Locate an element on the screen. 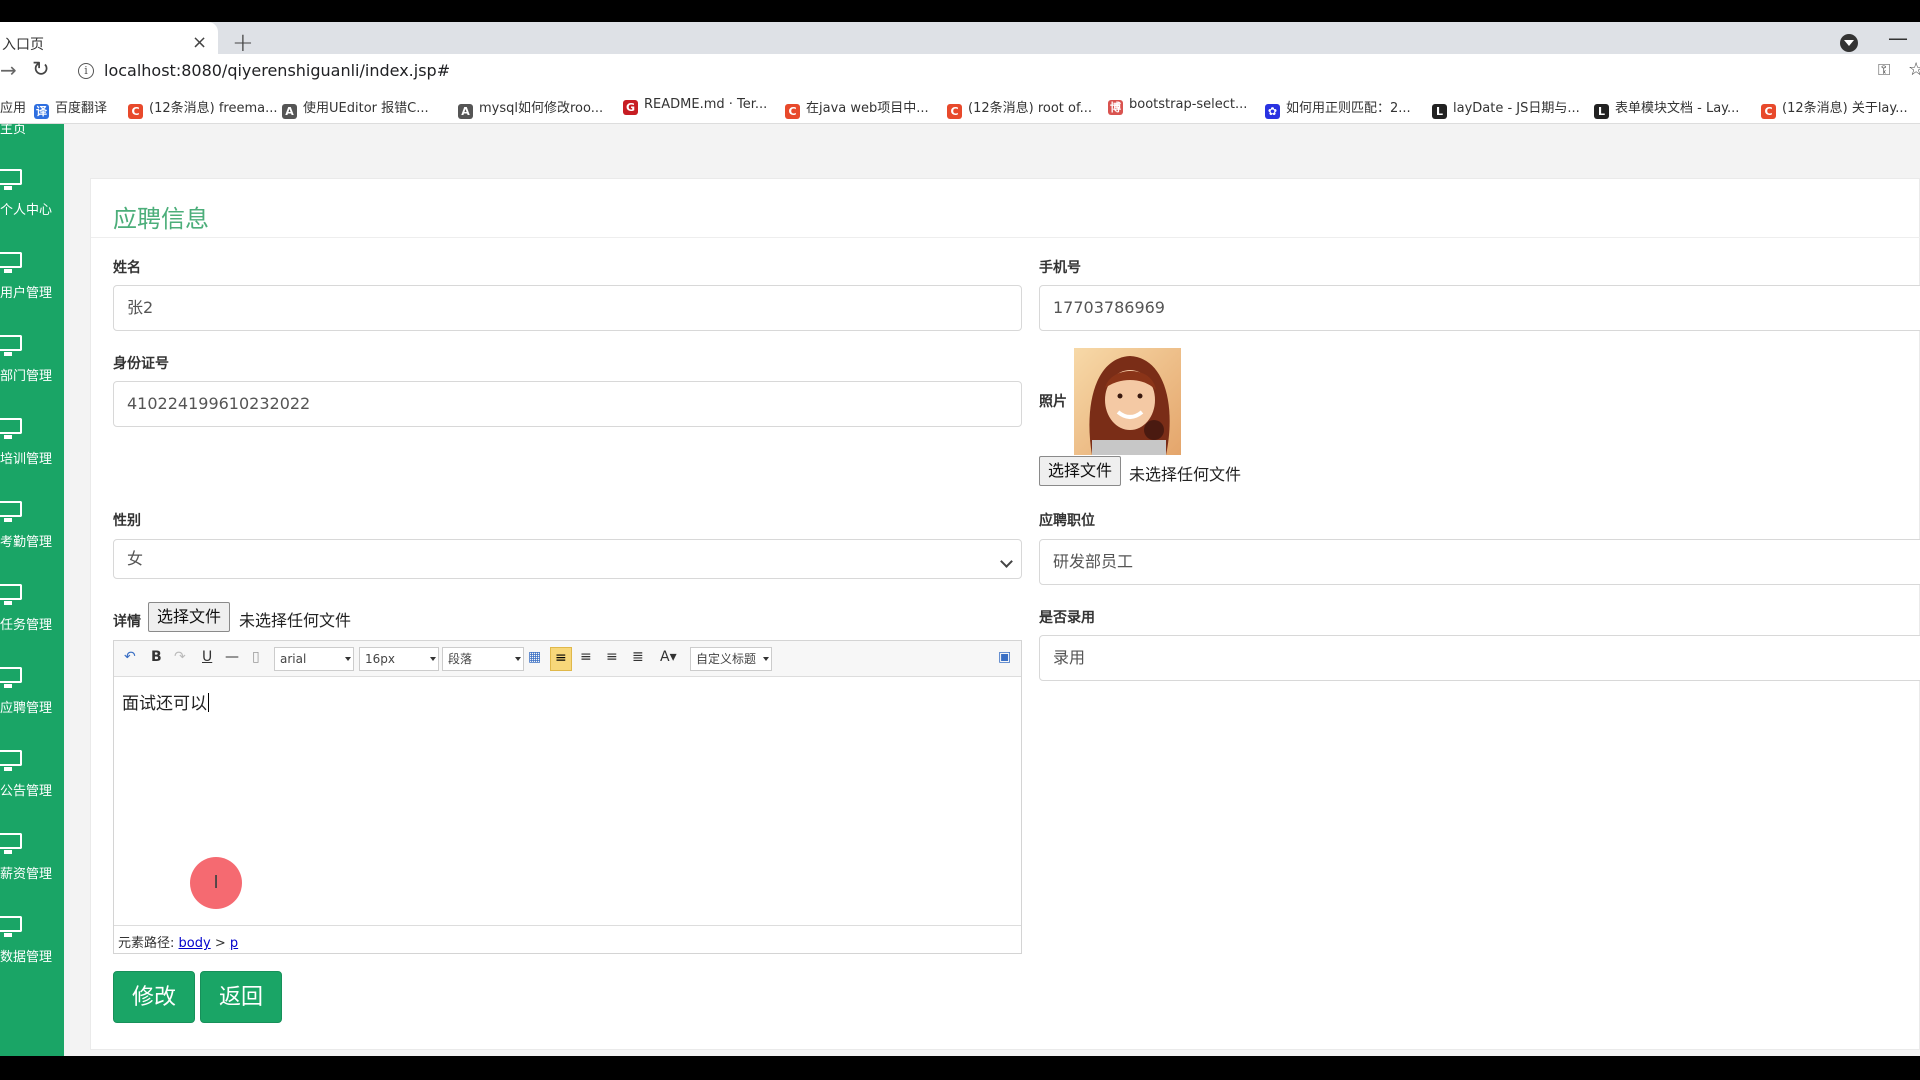 This screenshot has width=1920, height=1080. close-tab-icon: × is located at coordinates (199, 42).